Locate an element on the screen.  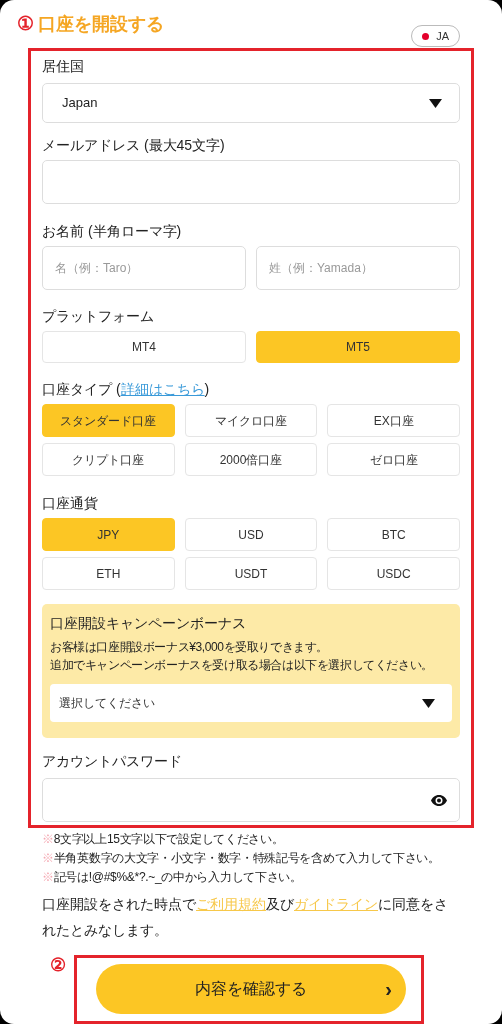
name-input: 名（例：Taro） is located at coordinates (144, 268).